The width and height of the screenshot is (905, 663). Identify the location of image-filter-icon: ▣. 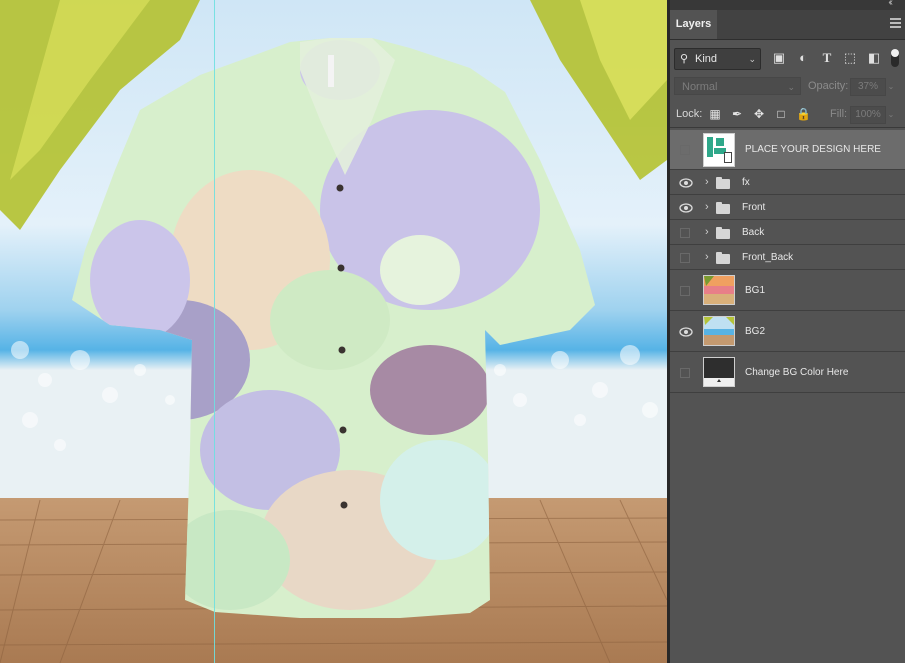
(779, 58).